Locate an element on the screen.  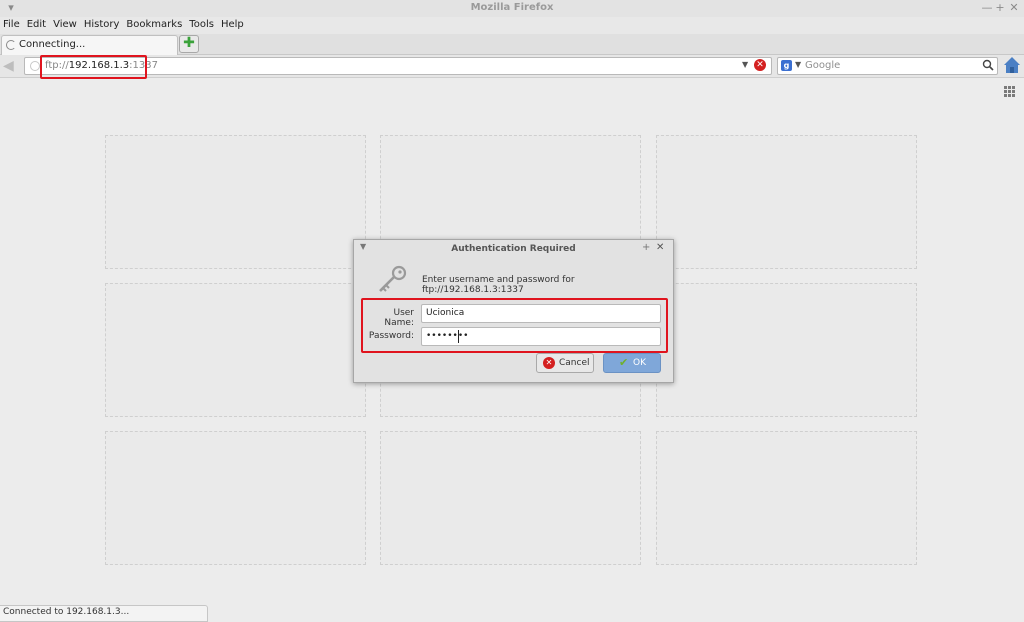
menu-help: Help is located at coordinates (233, 23).